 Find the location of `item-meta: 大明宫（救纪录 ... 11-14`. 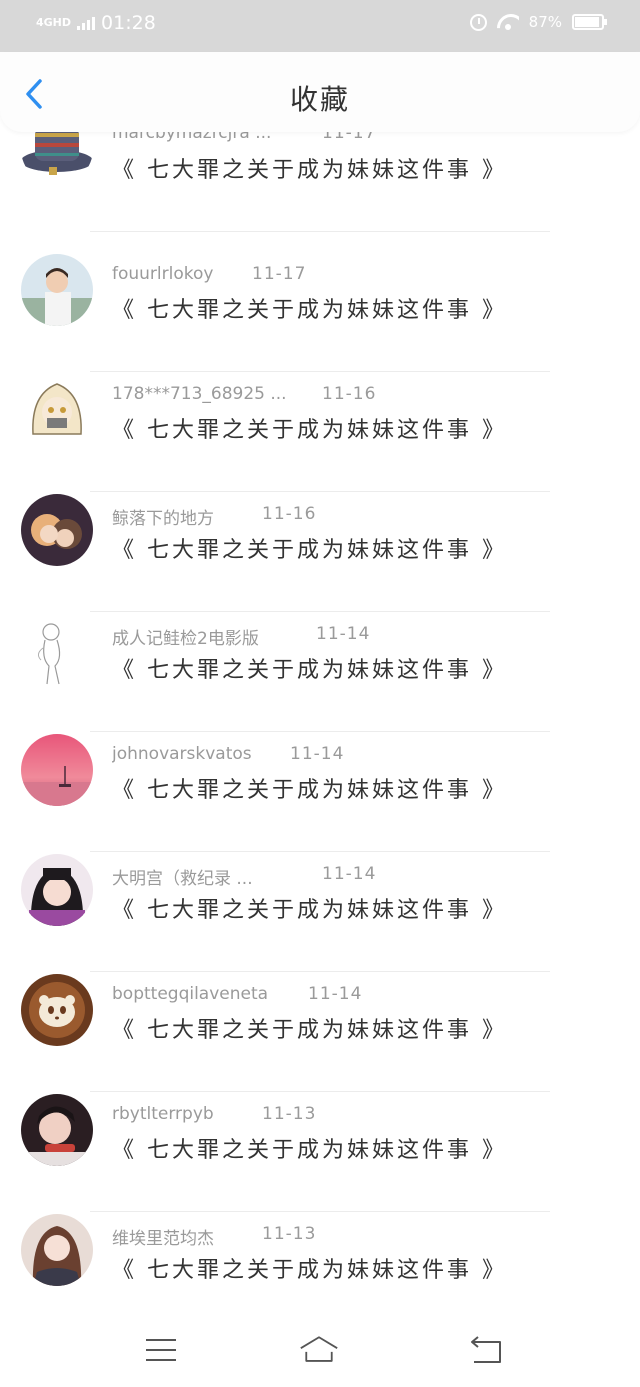

item-meta: 大明宫（救纪录 ... 11-14 is located at coordinates (244, 876).